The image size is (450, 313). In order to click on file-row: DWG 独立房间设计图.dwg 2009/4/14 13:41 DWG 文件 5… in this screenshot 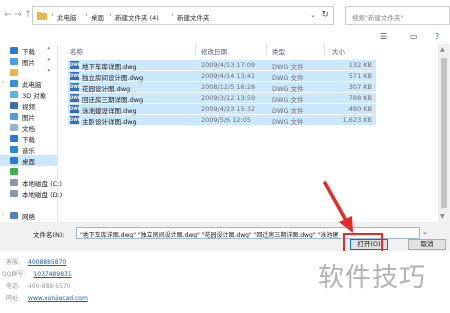, I will do `click(222, 76)`.